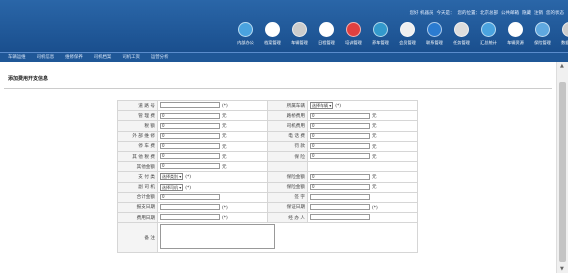 This screenshot has height=273, width=568. I want to click on module-button: 数据设置, so click(562, 37).